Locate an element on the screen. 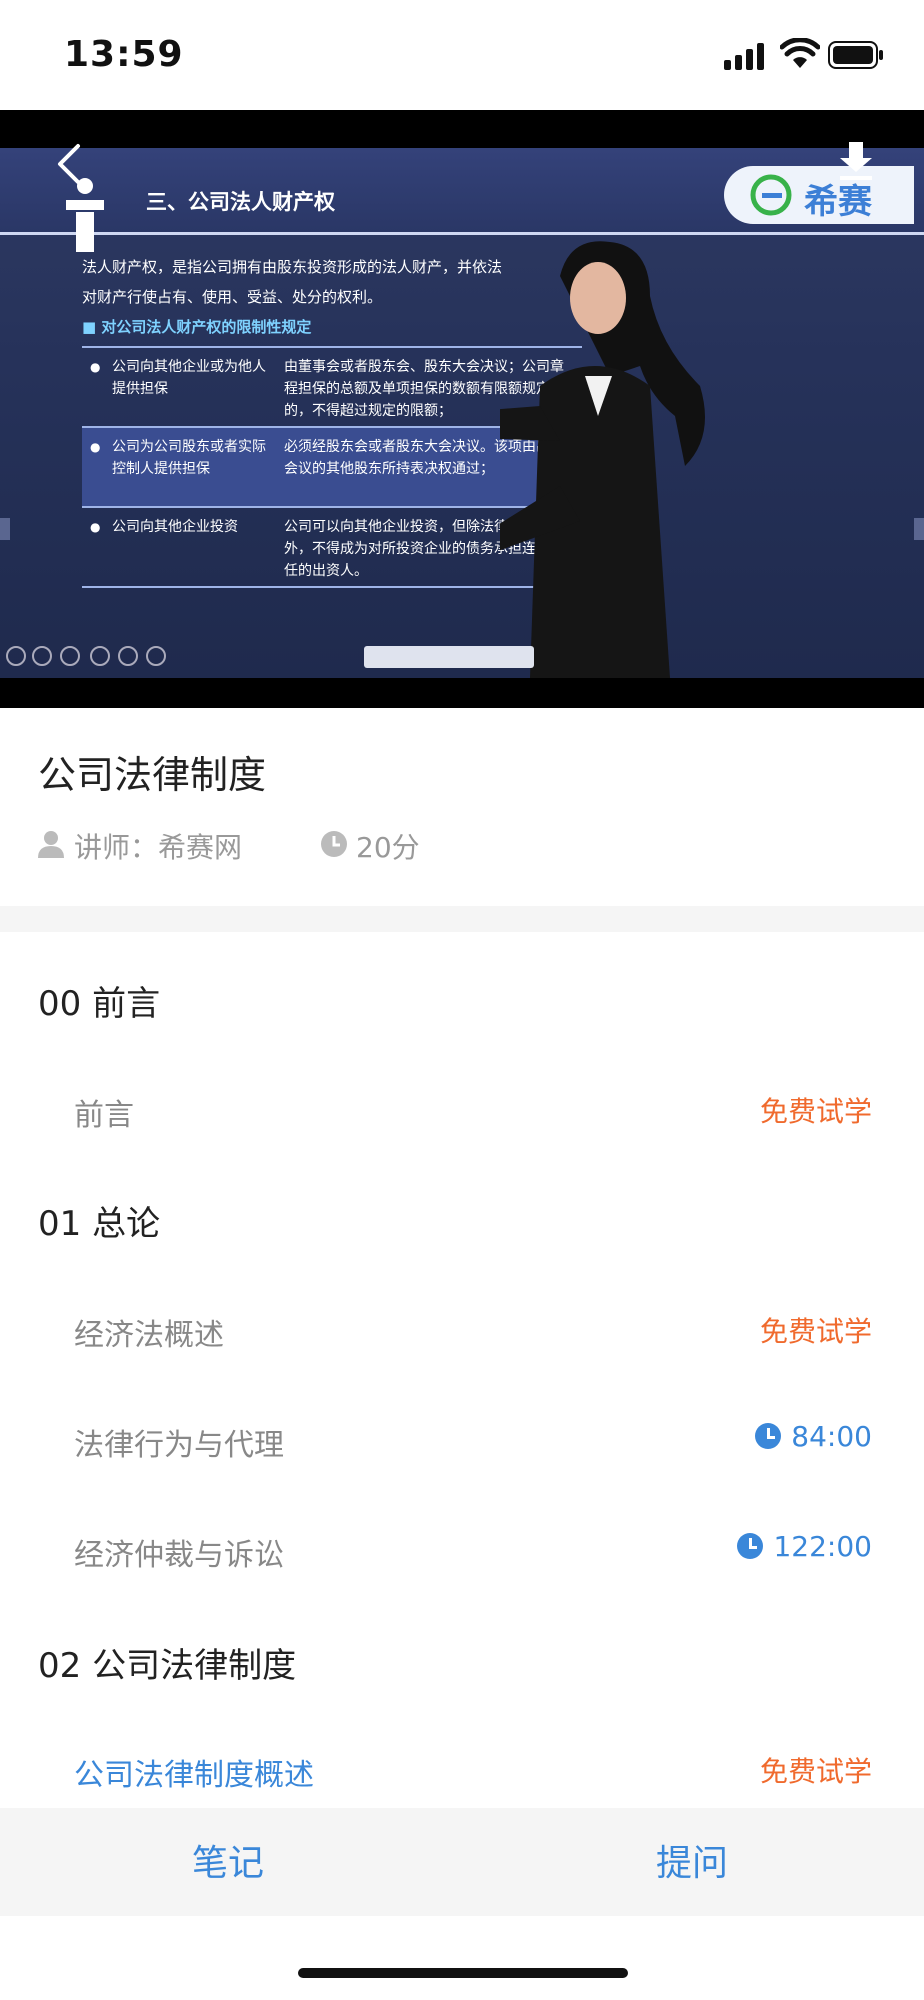  chapter-title: 00 前言 is located at coordinates (99, 1004).